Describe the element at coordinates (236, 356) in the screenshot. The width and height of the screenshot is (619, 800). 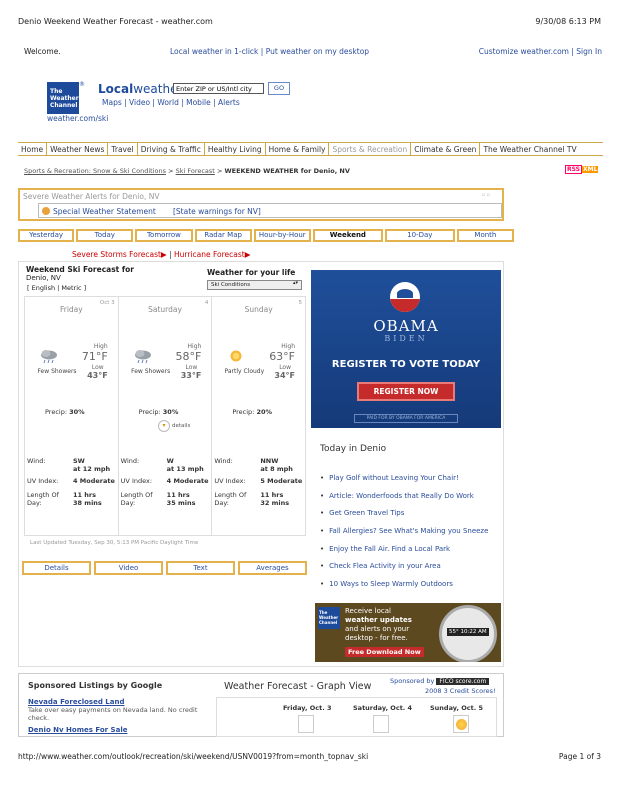
I see `partly-cloudy-icon` at that location.